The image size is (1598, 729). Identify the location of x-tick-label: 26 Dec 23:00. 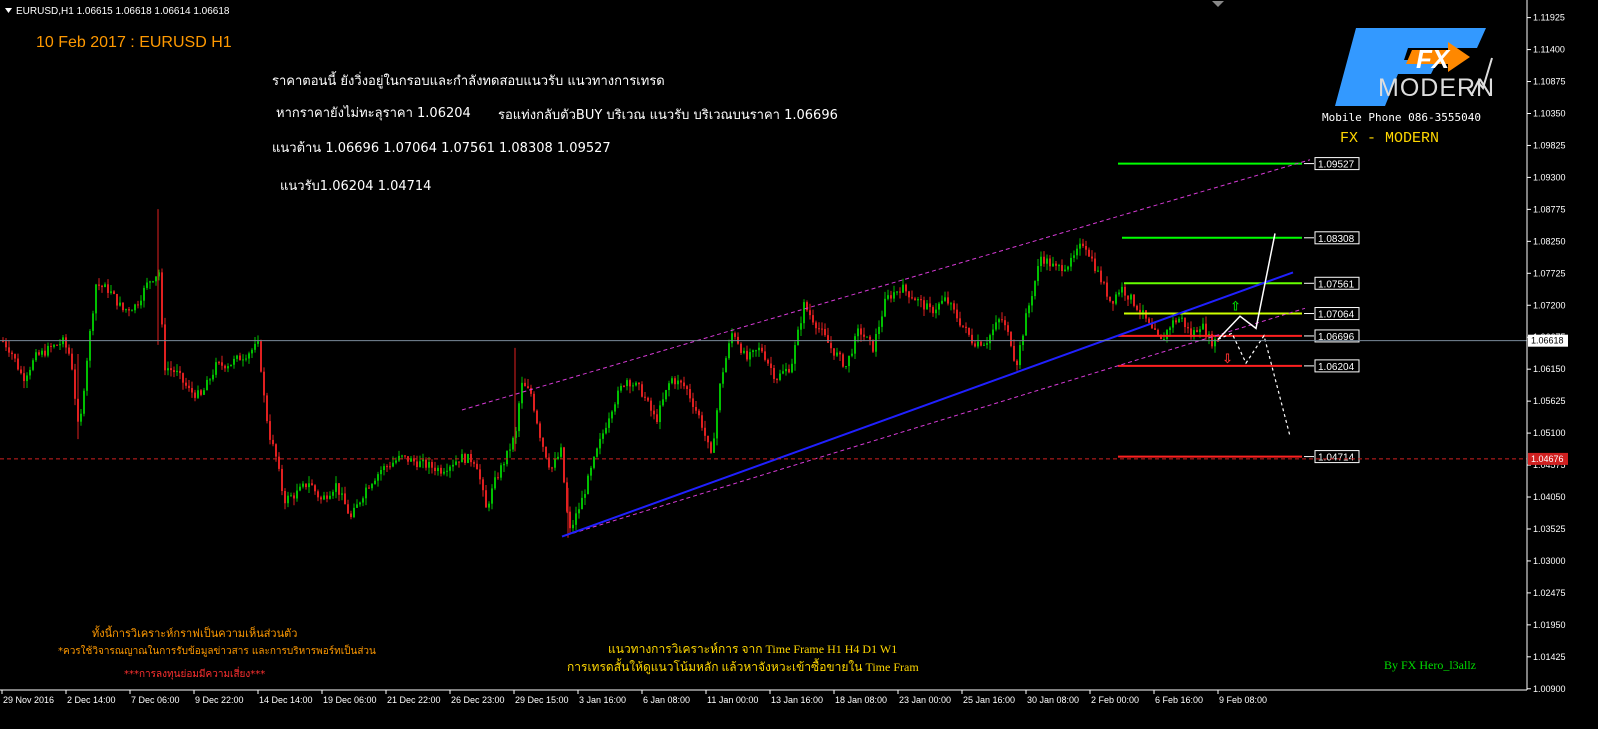
(478, 700).